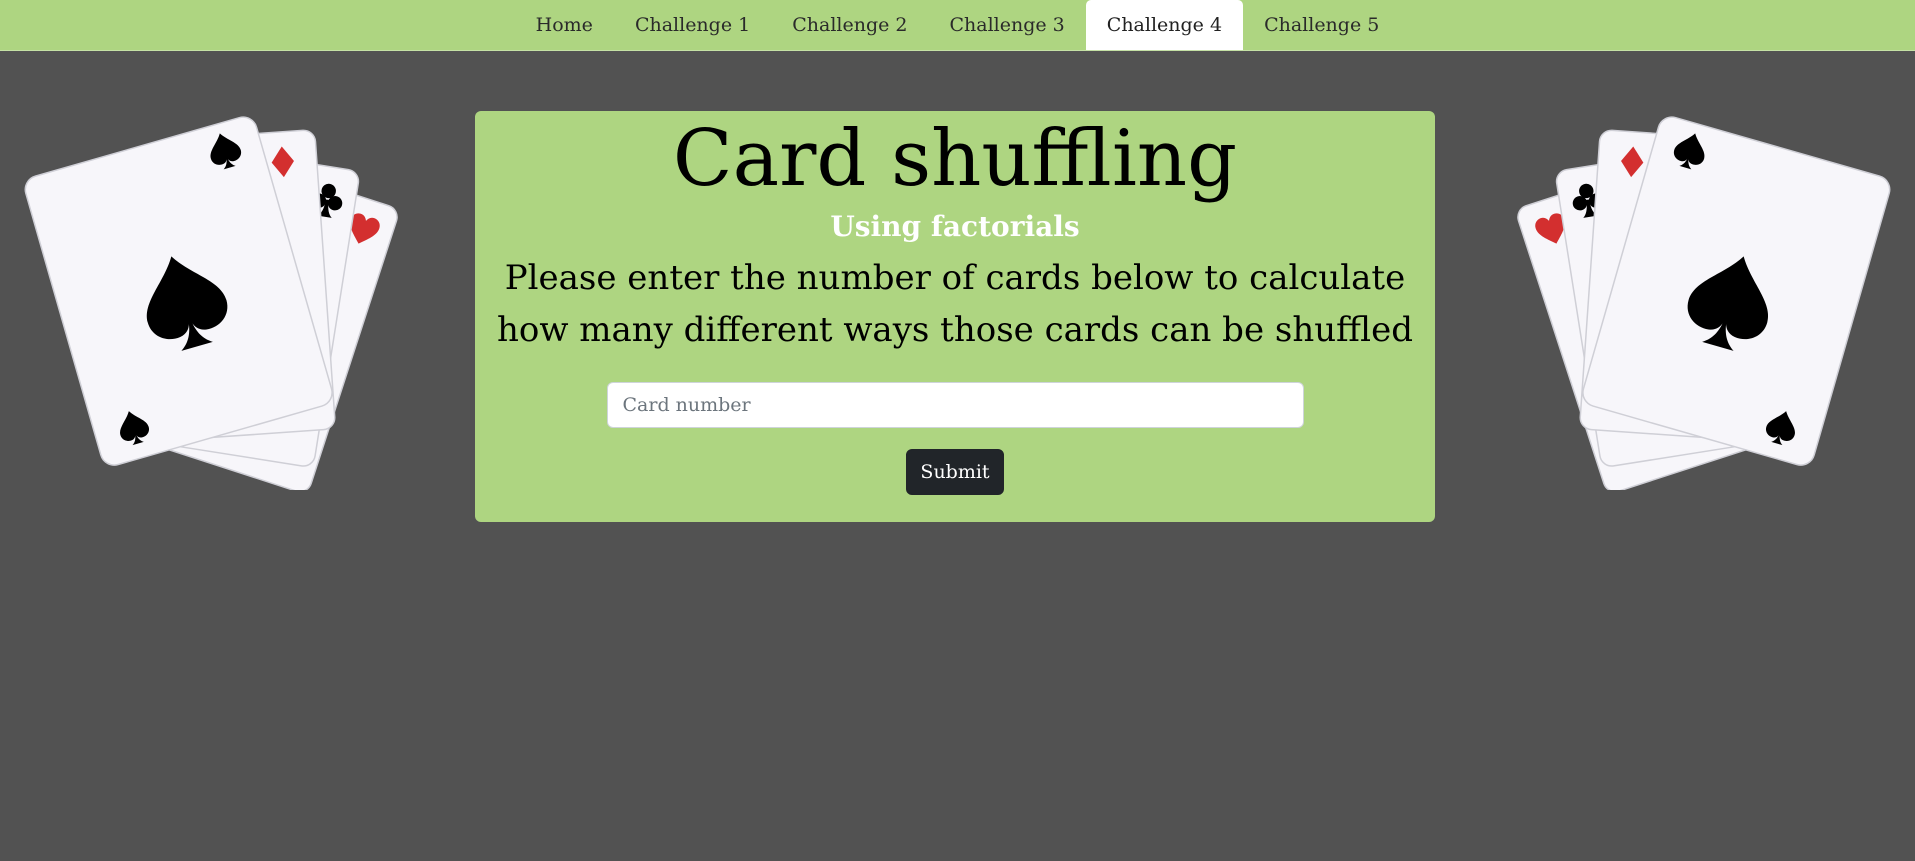  I want to click on nav-challenge-3: Challenge 3, so click(1007, 25).